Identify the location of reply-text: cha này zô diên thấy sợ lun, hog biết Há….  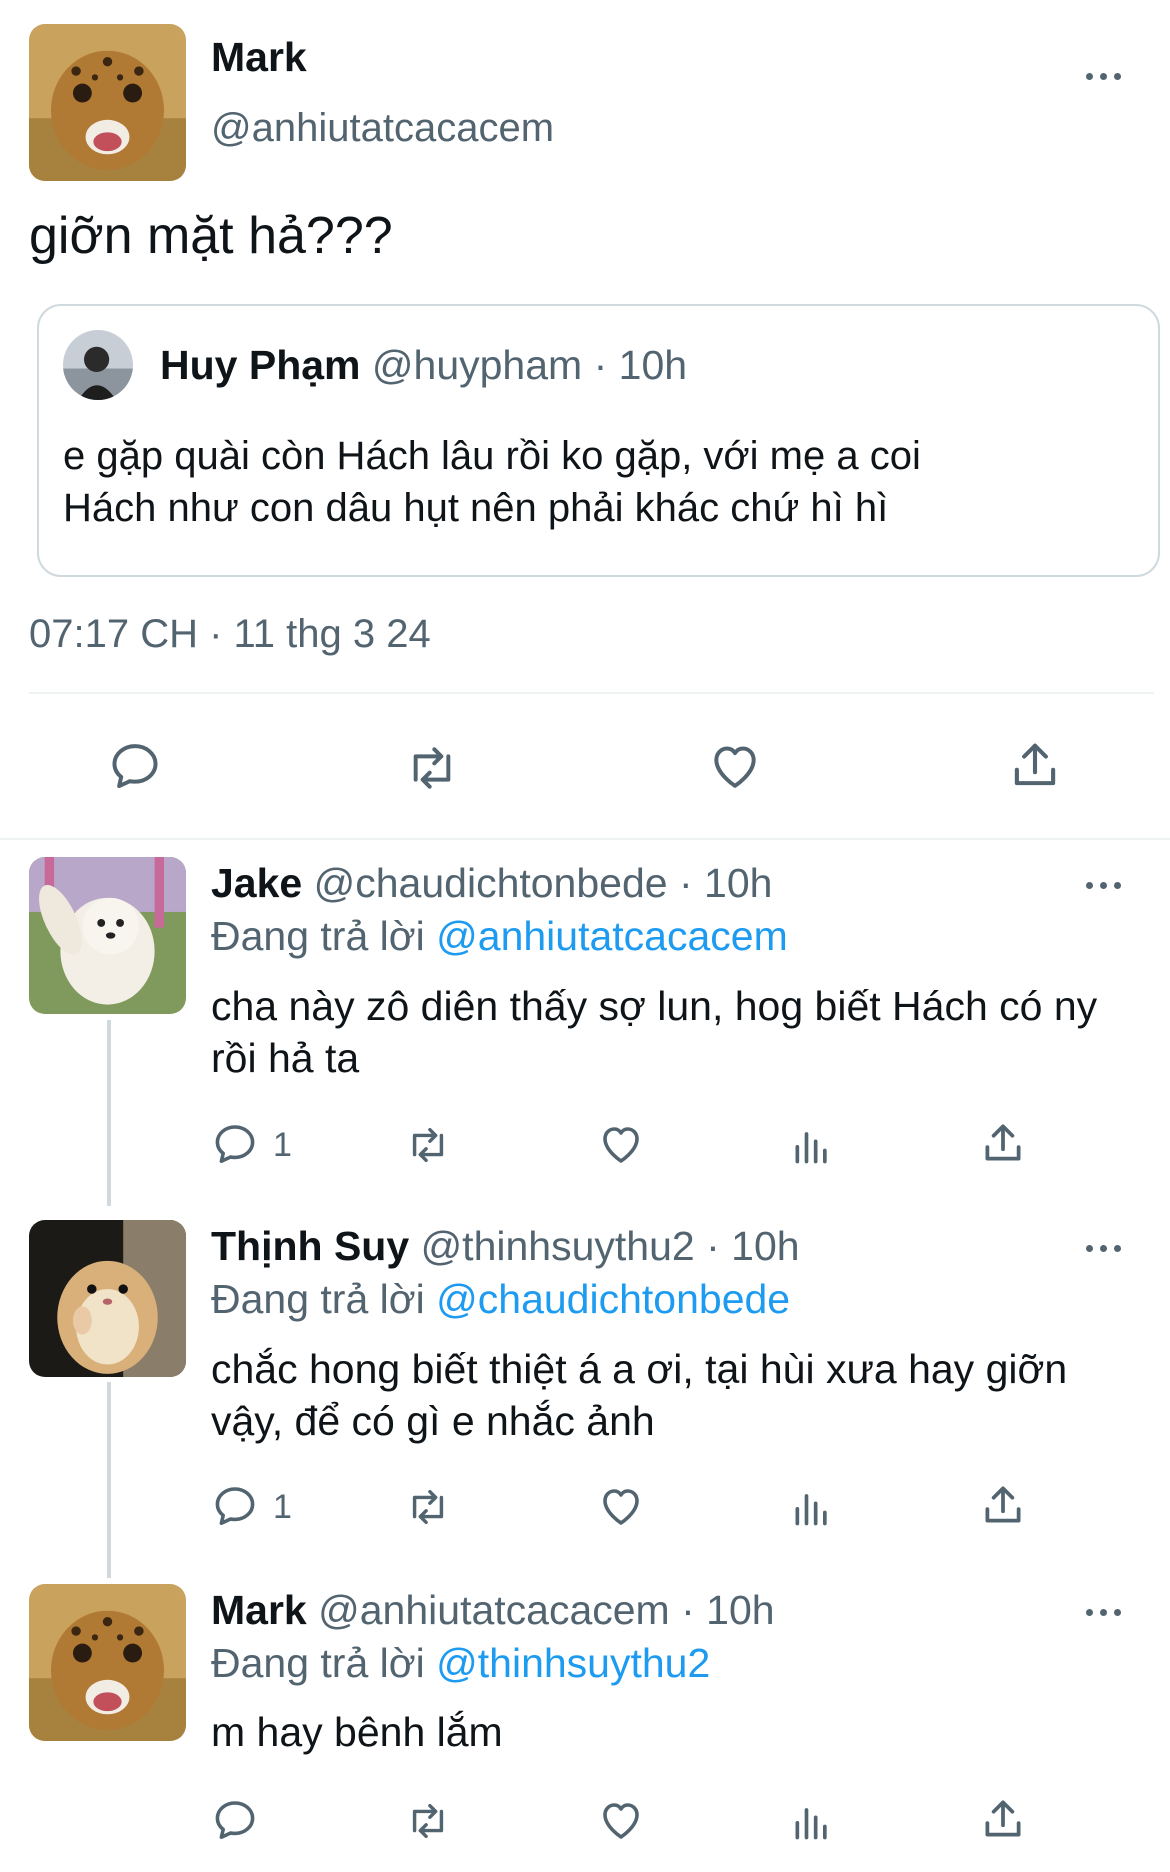
(654, 1032).